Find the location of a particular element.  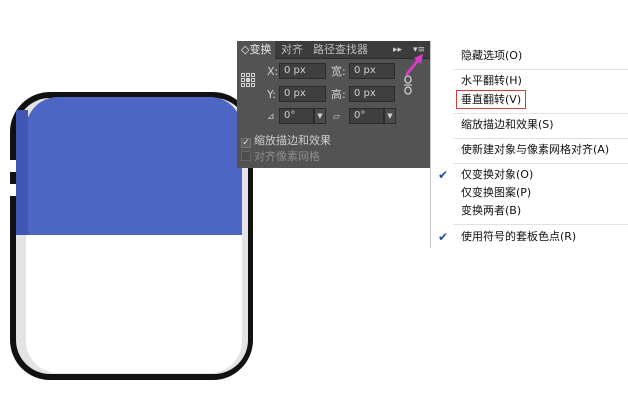

highlight-box is located at coordinates (491, 99).